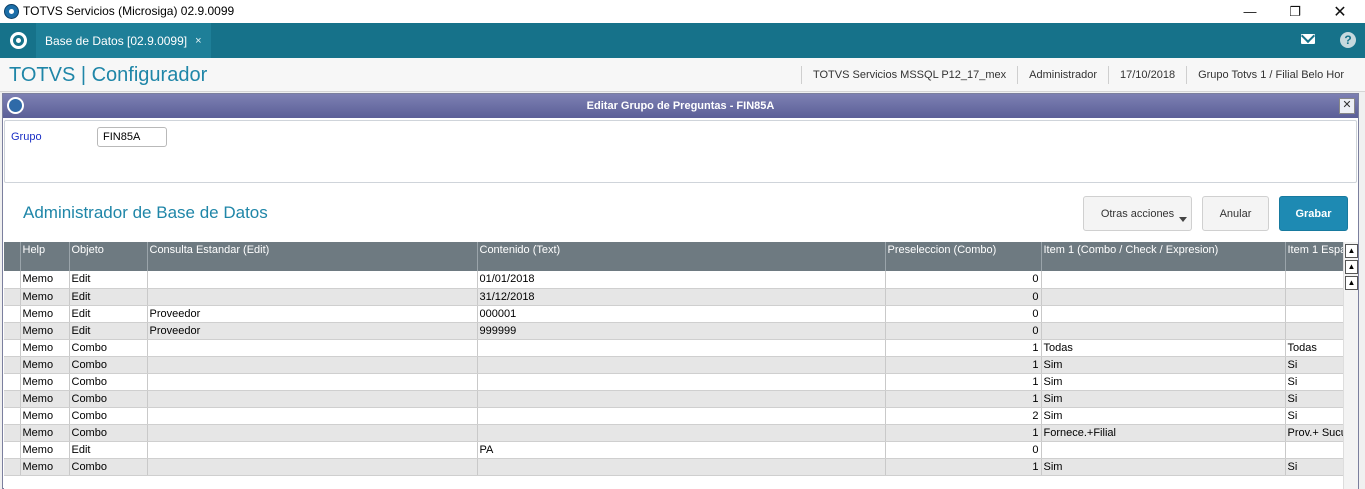  I want to click on table-row: Memo Edit Proveedor 000001 0, so click(673, 314).